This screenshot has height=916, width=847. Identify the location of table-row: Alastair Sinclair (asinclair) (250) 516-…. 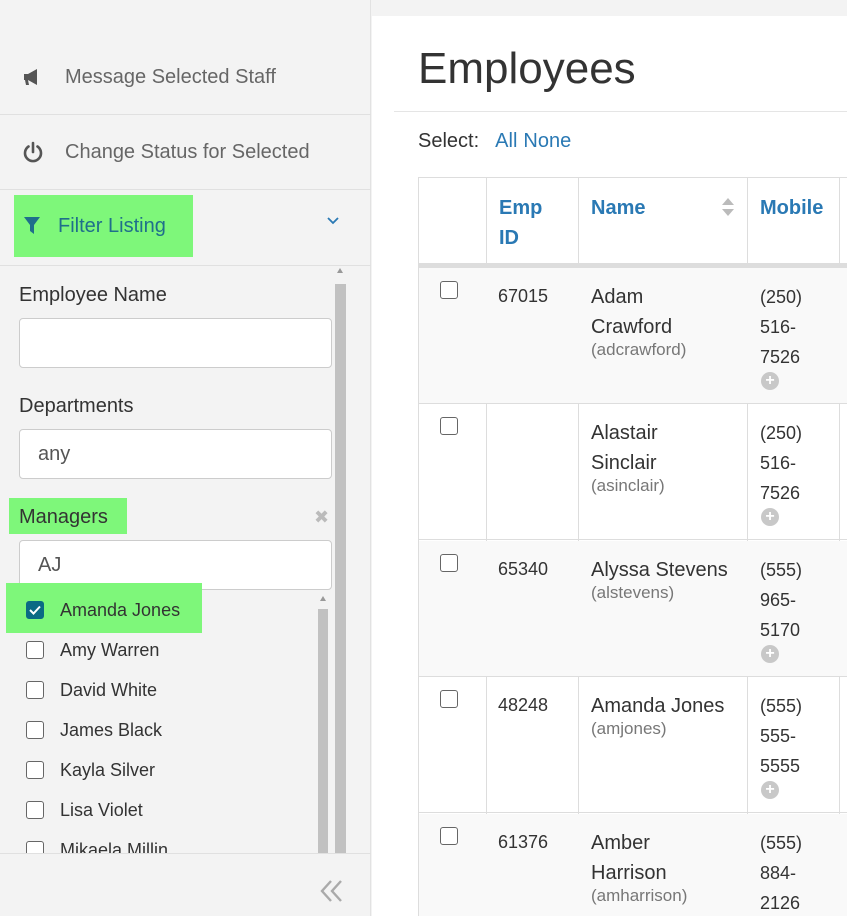
(633, 472).